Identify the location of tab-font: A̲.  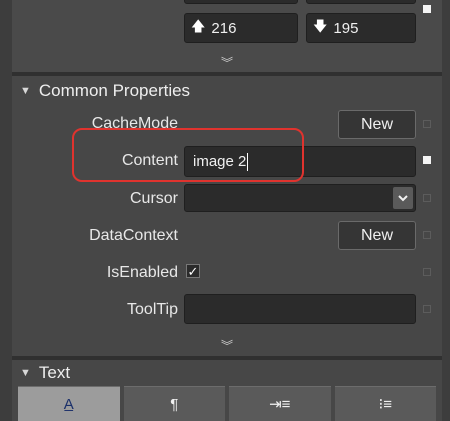
(69, 403).